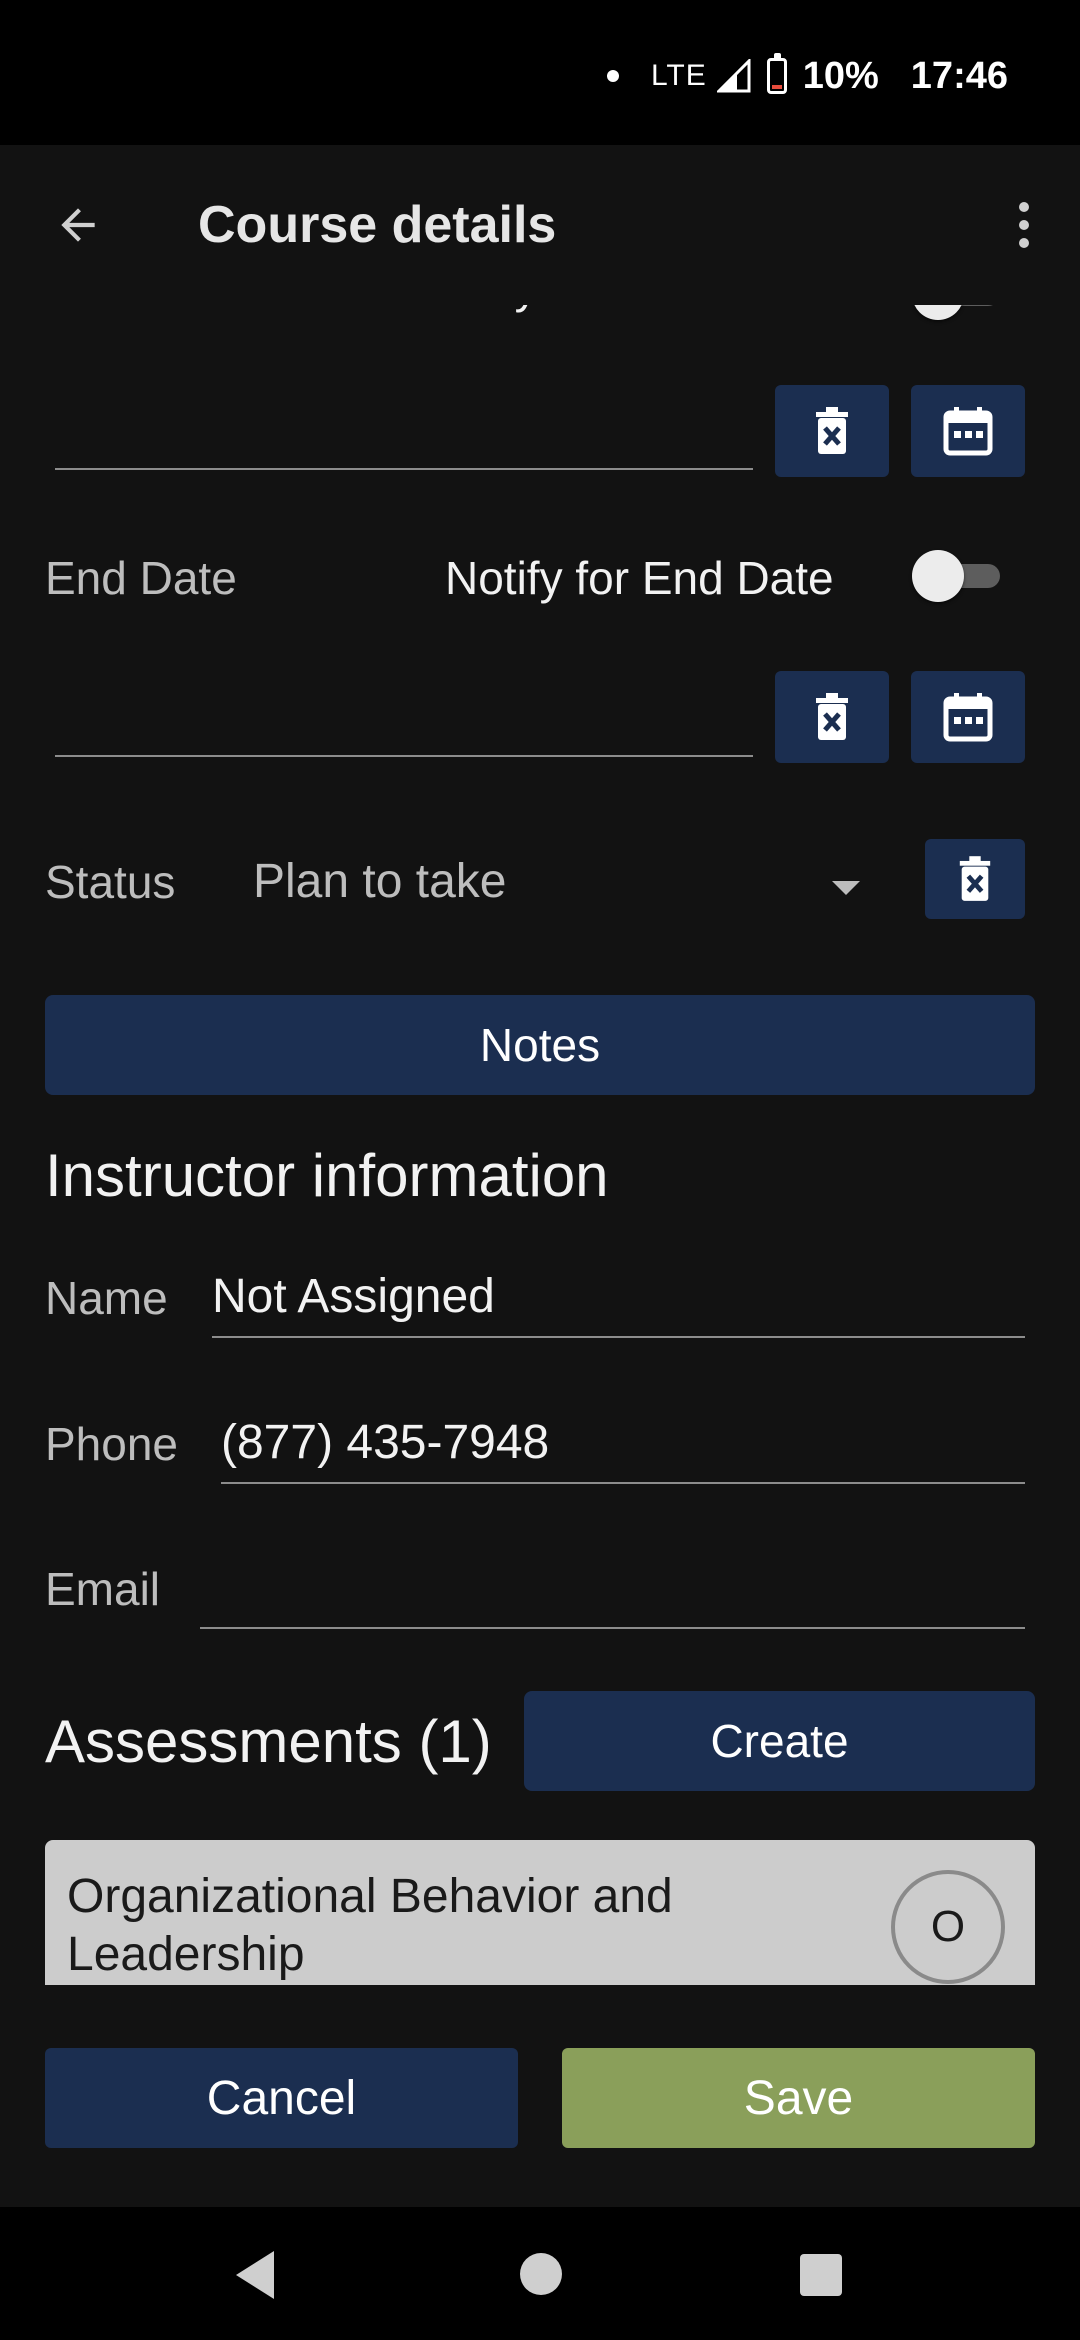 Image resolution: width=1080 pixels, height=2340 pixels. Describe the element at coordinates (840, 75) in the screenshot. I see `battery-percent: 10%` at that location.